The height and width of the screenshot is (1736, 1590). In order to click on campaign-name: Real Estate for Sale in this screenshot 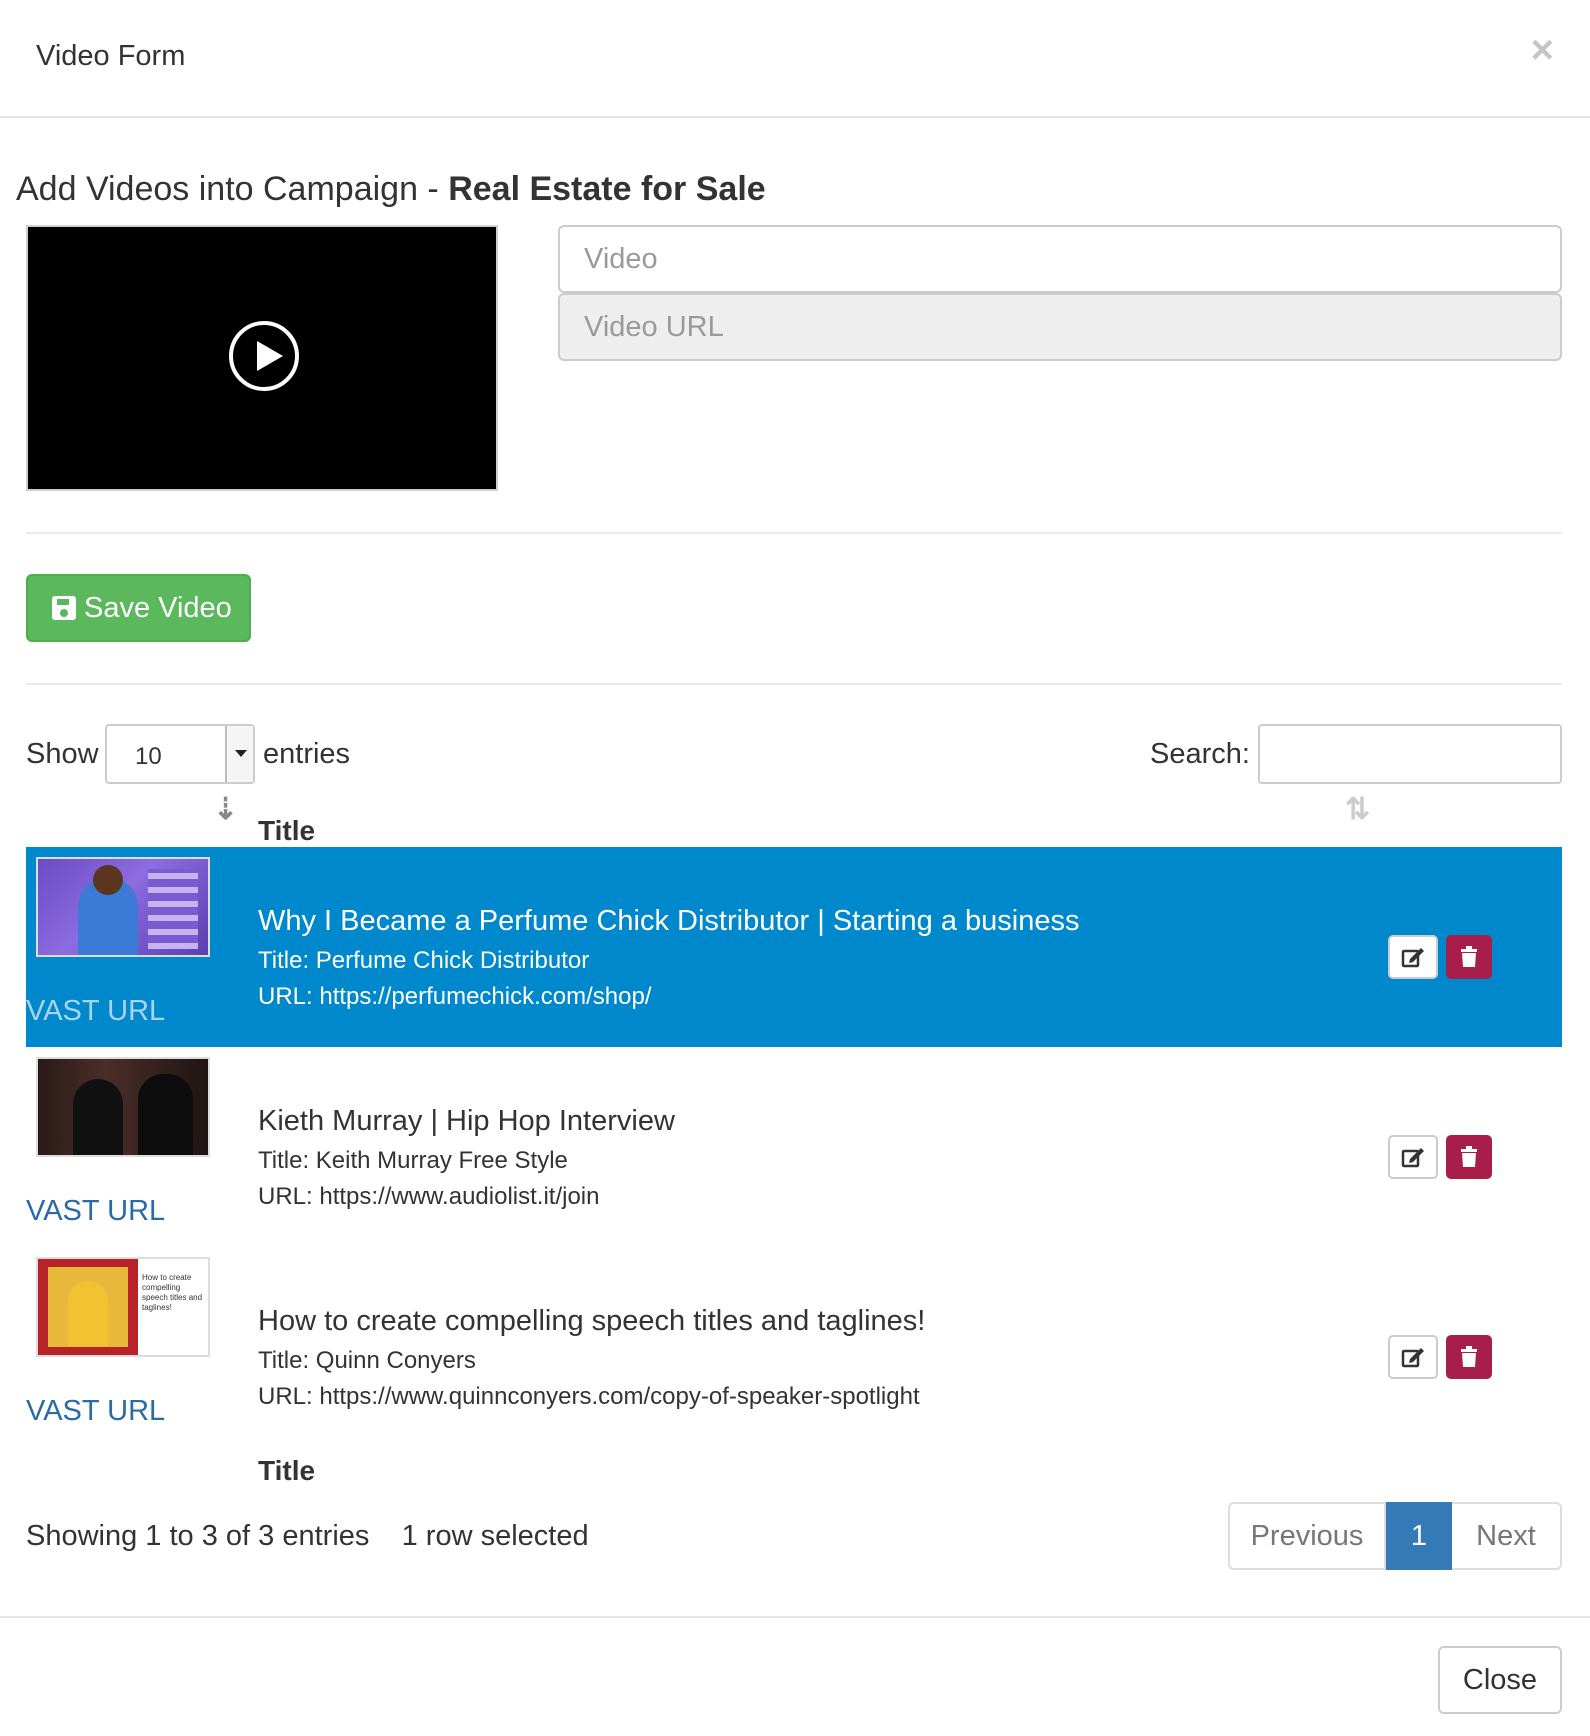, I will do `click(607, 189)`.